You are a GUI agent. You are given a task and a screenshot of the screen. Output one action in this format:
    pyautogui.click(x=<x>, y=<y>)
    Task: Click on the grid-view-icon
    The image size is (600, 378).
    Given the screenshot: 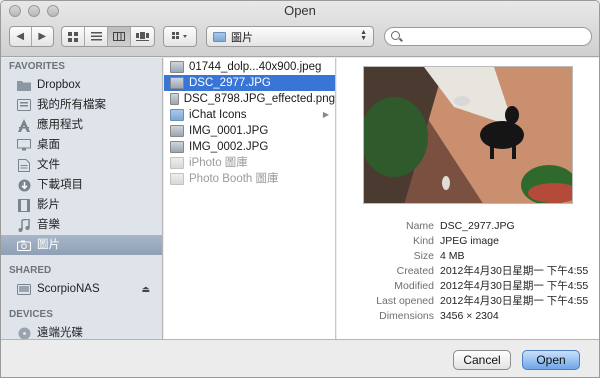 What is the action you would take?
    pyautogui.click(x=73, y=36)
    